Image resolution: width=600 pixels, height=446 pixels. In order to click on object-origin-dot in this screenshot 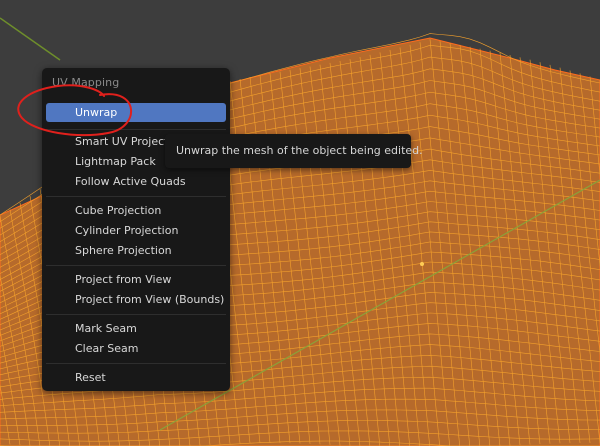, I will do `click(422, 264)`.